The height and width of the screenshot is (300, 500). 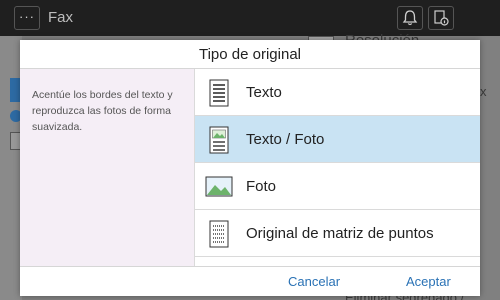 What do you see at coordinates (337, 92) in the screenshot?
I see `option-texto: Texto` at bounding box center [337, 92].